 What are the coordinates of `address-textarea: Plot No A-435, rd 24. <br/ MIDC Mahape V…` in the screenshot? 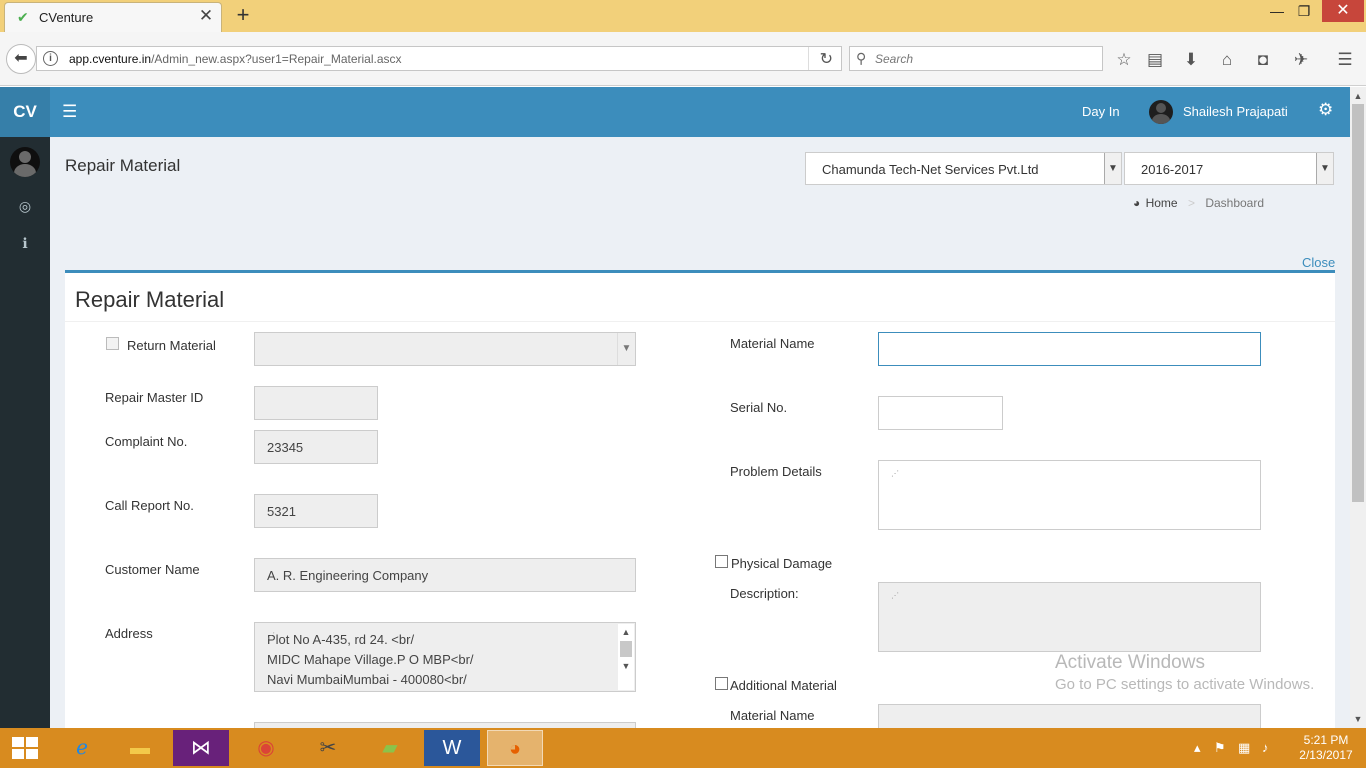 It's located at (445, 657).